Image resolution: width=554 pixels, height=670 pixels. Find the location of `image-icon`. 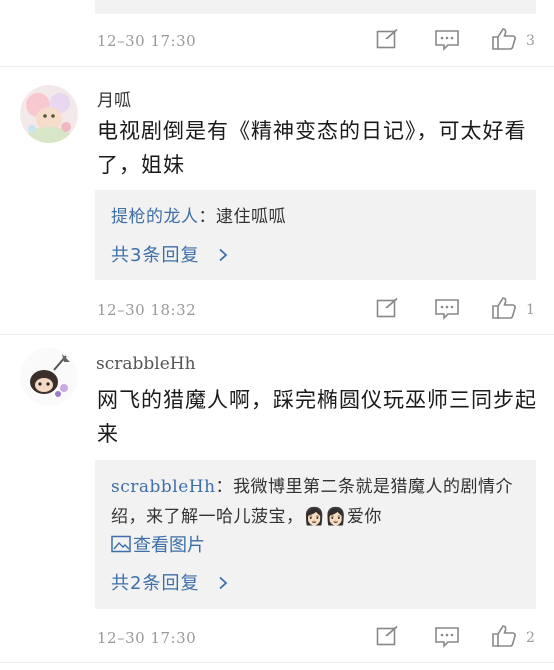

image-icon is located at coordinates (121, 546).